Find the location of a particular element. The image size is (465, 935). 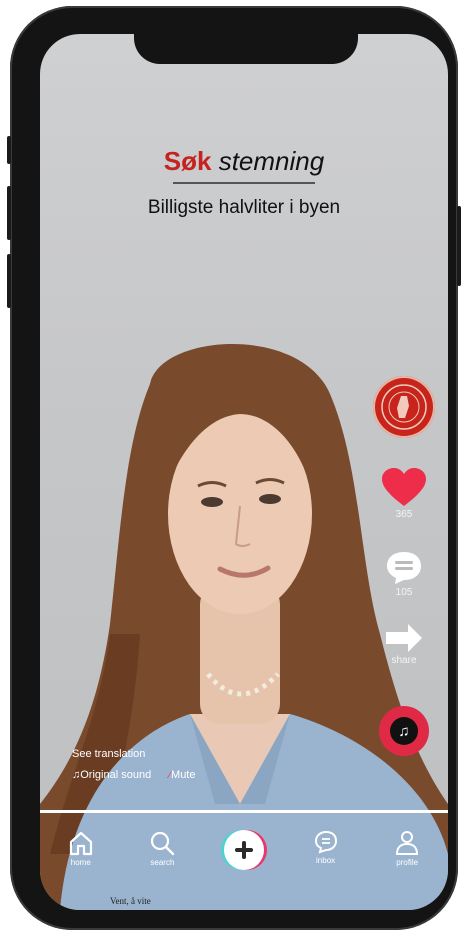

comment-button: 105 is located at coordinates (404, 574).